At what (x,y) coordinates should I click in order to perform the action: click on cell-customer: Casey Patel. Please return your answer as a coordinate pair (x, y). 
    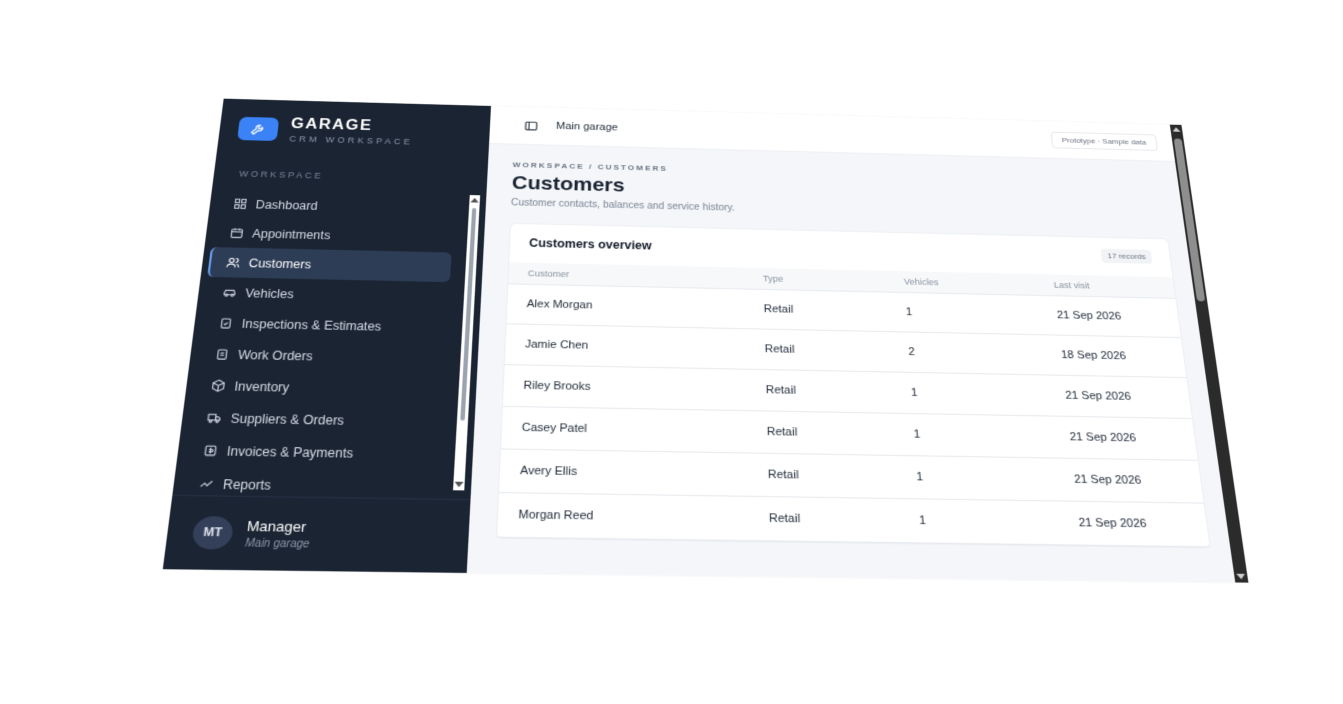
    Looking at the image, I should click on (624, 429).